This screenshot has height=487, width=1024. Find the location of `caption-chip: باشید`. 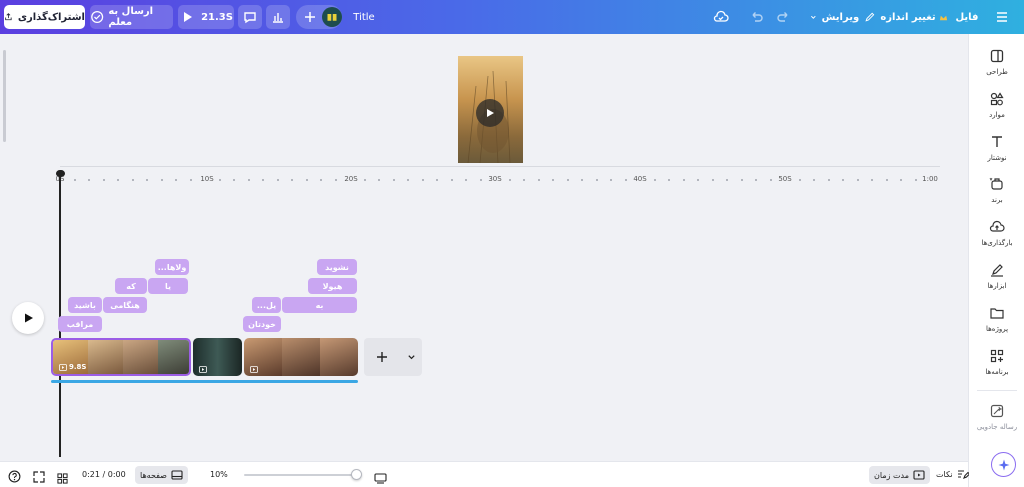

caption-chip: باشید is located at coordinates (85, 305).